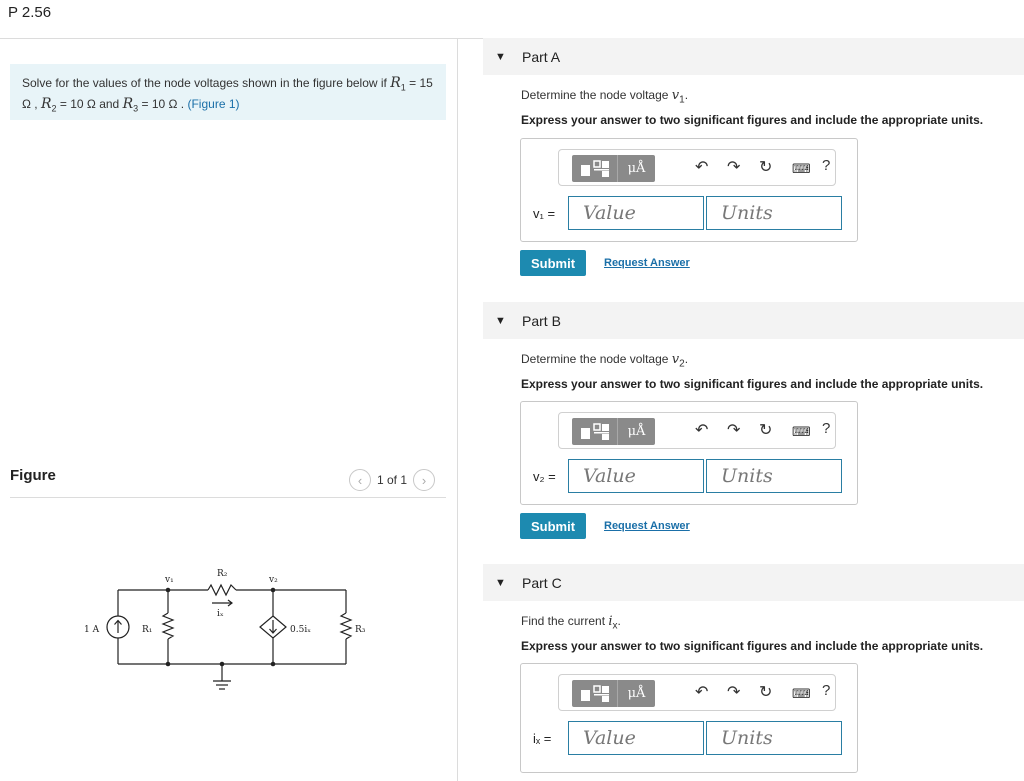 This screenshot has height=781, width=1024. What do you see at coordinates (457, 410) in the screenshot?
I see `pane-divider` at bounding box center [457, 410].